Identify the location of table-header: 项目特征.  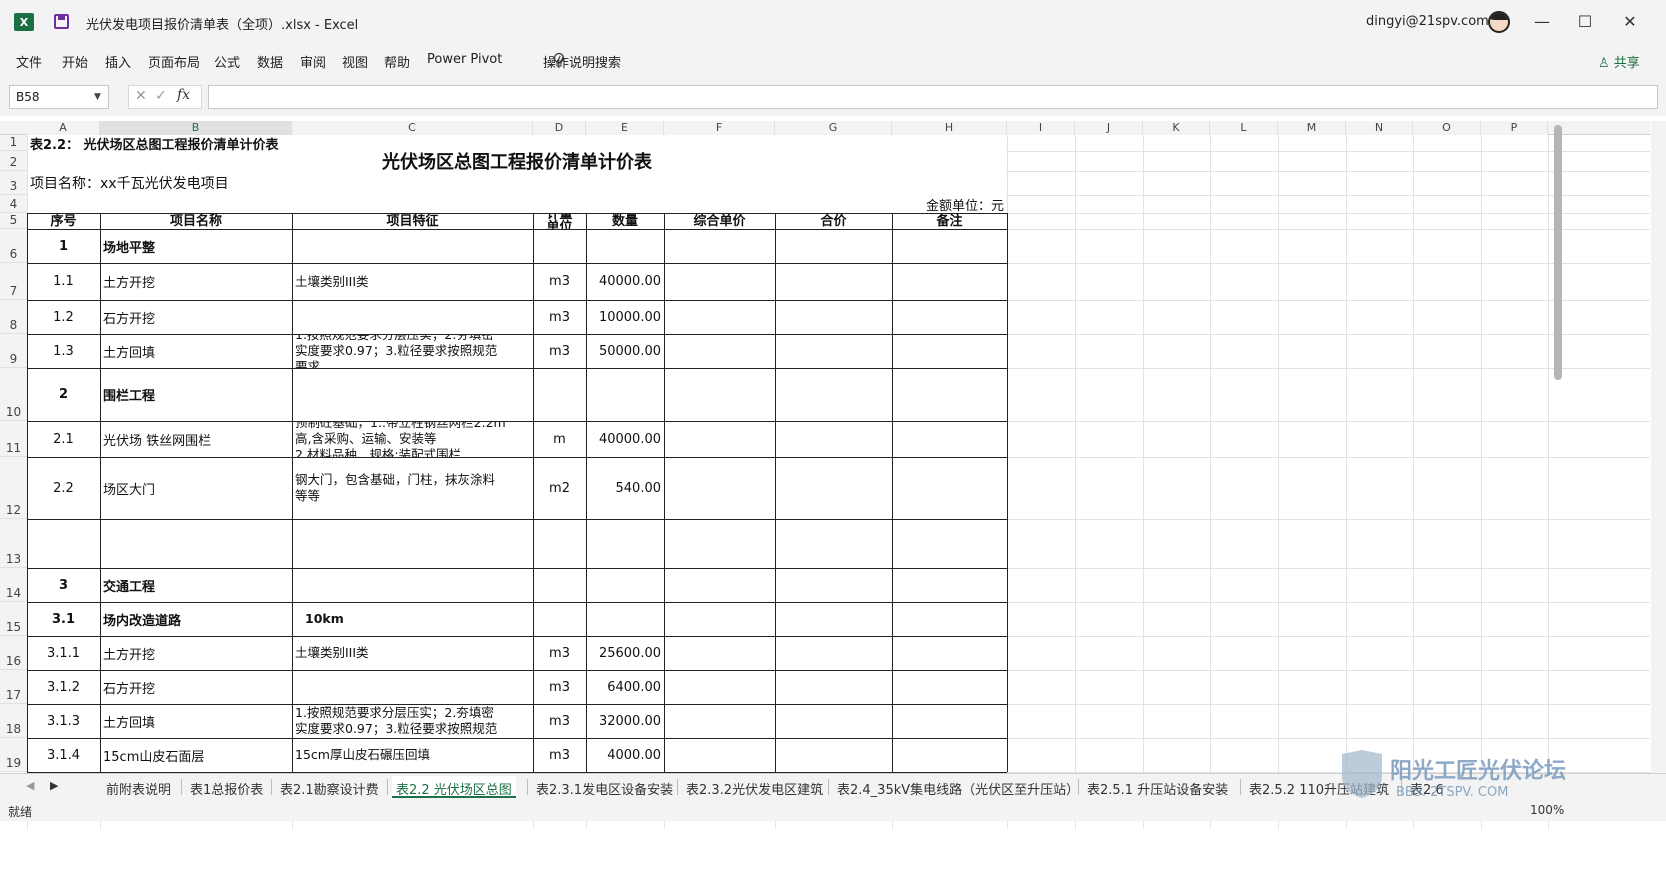
(412, 221).